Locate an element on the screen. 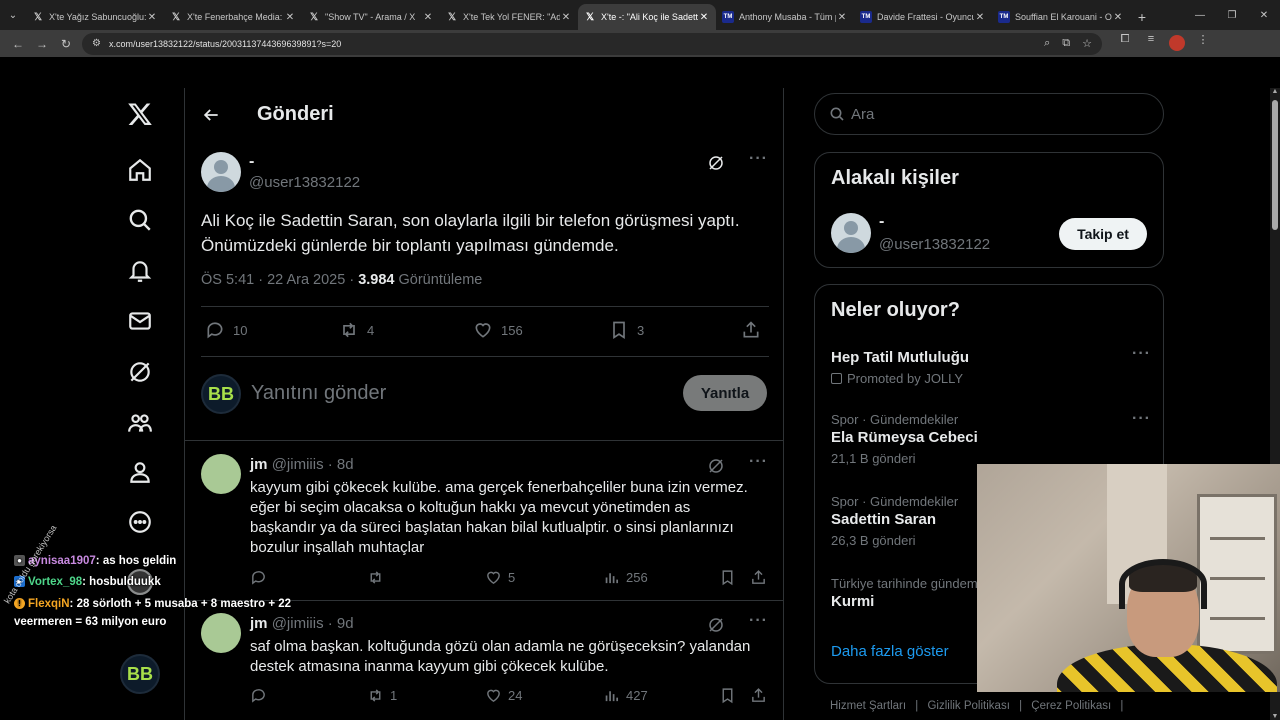 The width and height of the screenshot is (1280, 720). browser-tab: TM Davide Frattesi - Oyuncu ✕ is located at coordinates (923, 17).